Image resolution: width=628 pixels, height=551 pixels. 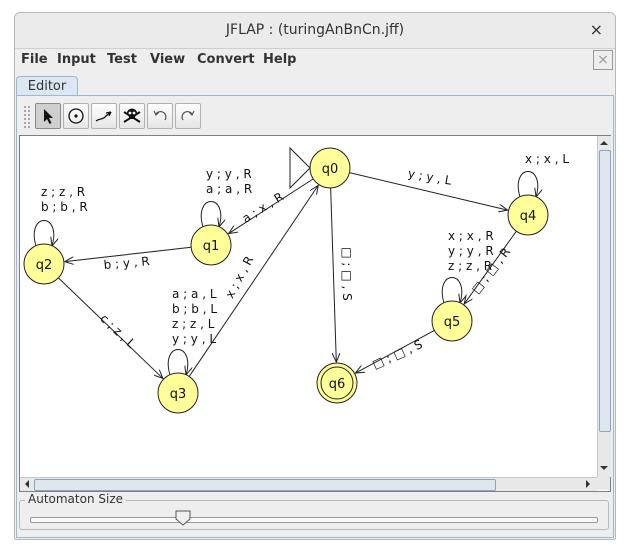 What do you see at coordinates (122, 59) in the screenshot?
I see `menu-test: Test` at bounding box center [122, 59].